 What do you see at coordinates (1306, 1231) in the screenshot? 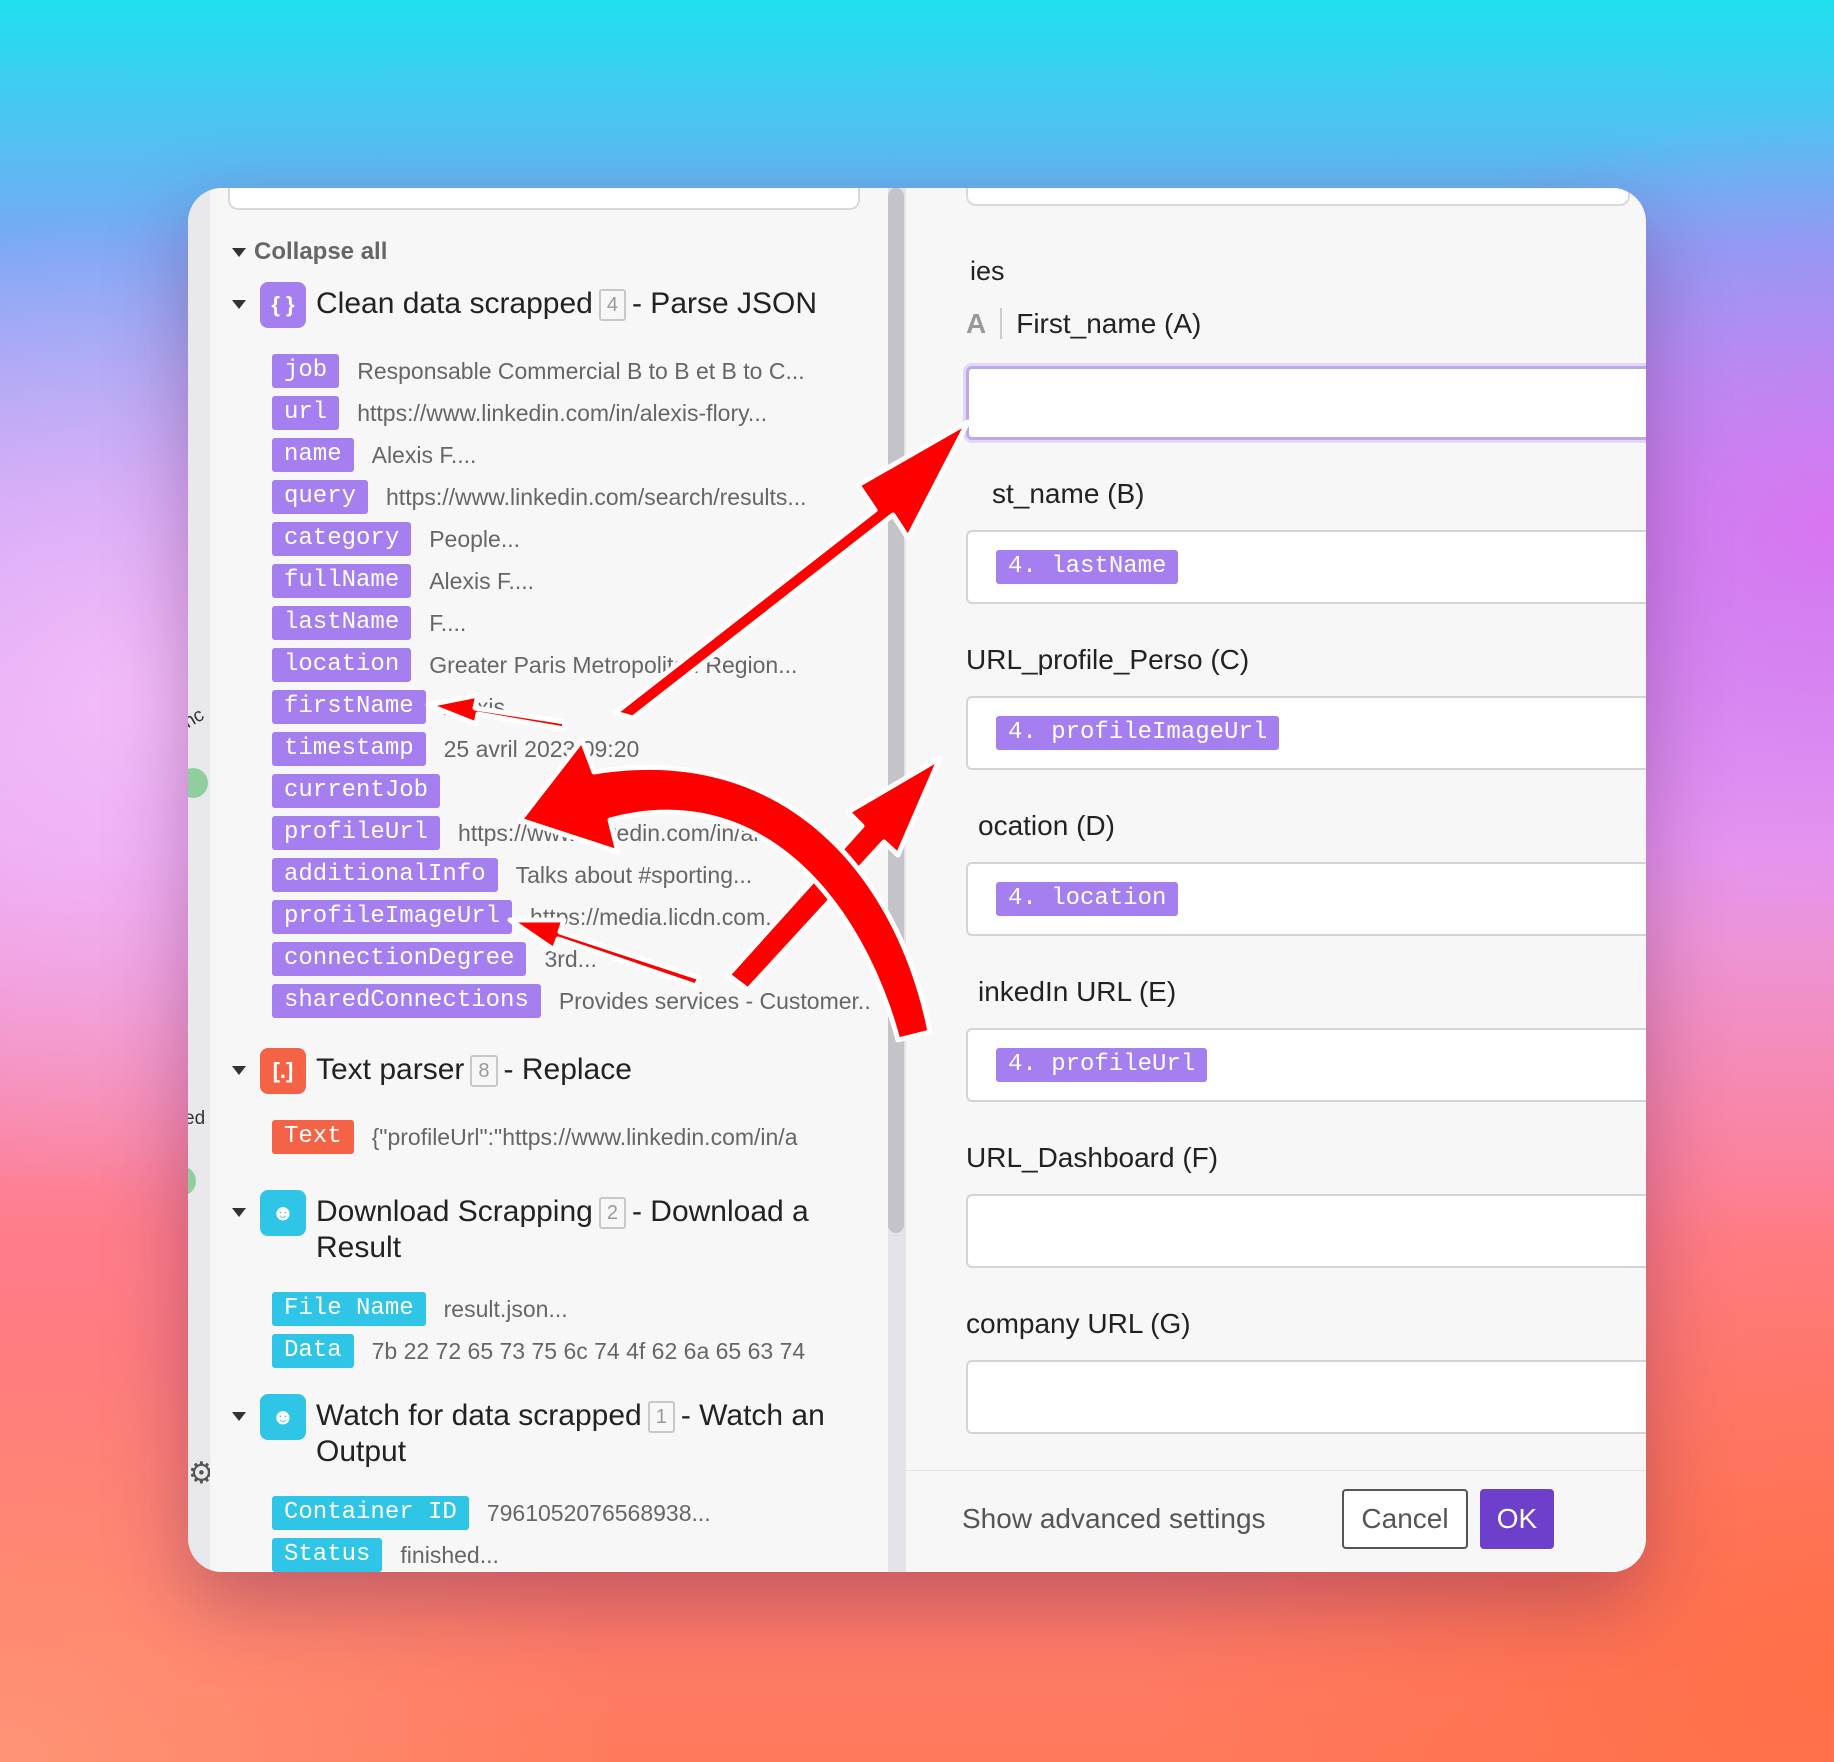
I see `url-dashboard-input` at bounding box center [1306, 1231].